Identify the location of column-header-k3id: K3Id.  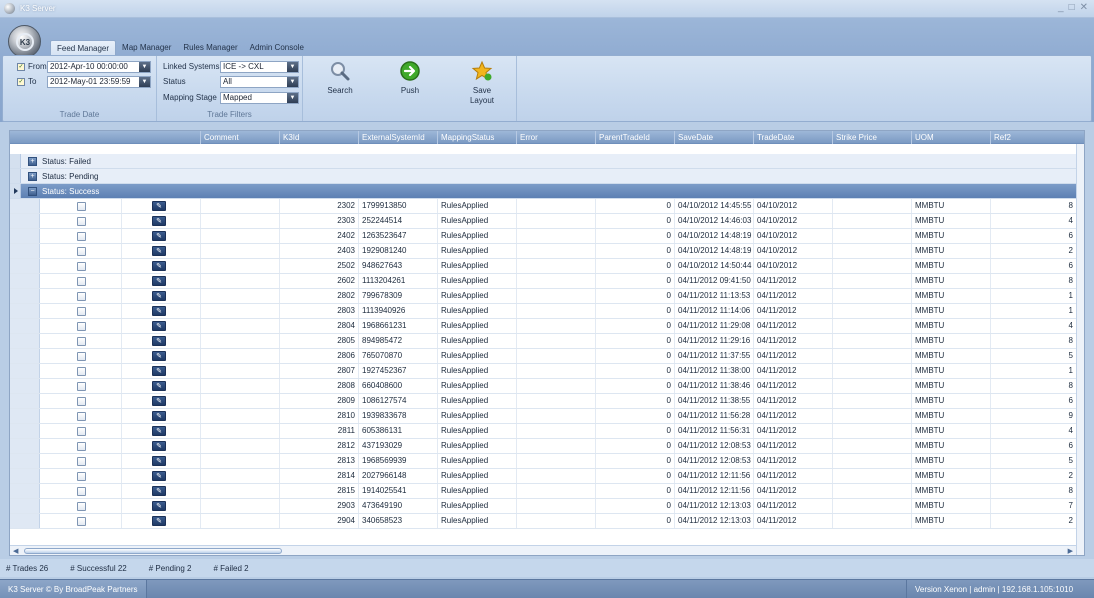
(318, 137).